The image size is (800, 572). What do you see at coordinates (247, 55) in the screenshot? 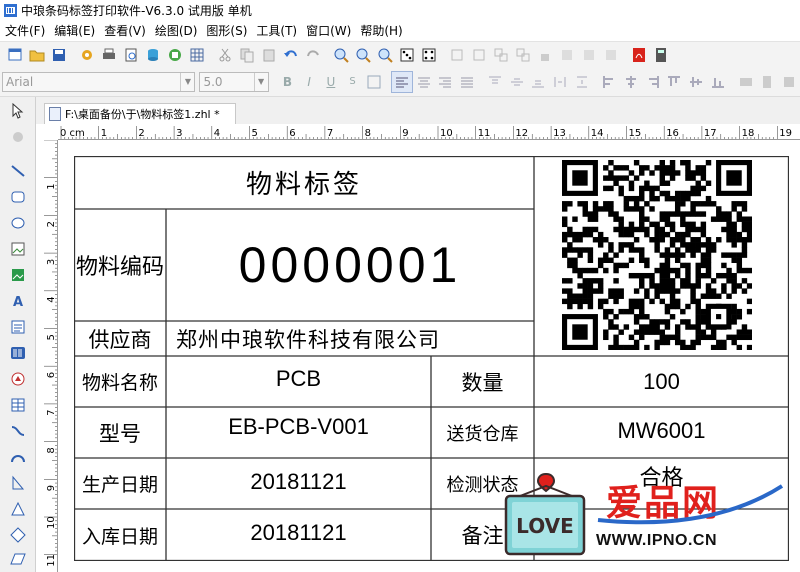
I see `copy-button` at bounding box center [247, 55].